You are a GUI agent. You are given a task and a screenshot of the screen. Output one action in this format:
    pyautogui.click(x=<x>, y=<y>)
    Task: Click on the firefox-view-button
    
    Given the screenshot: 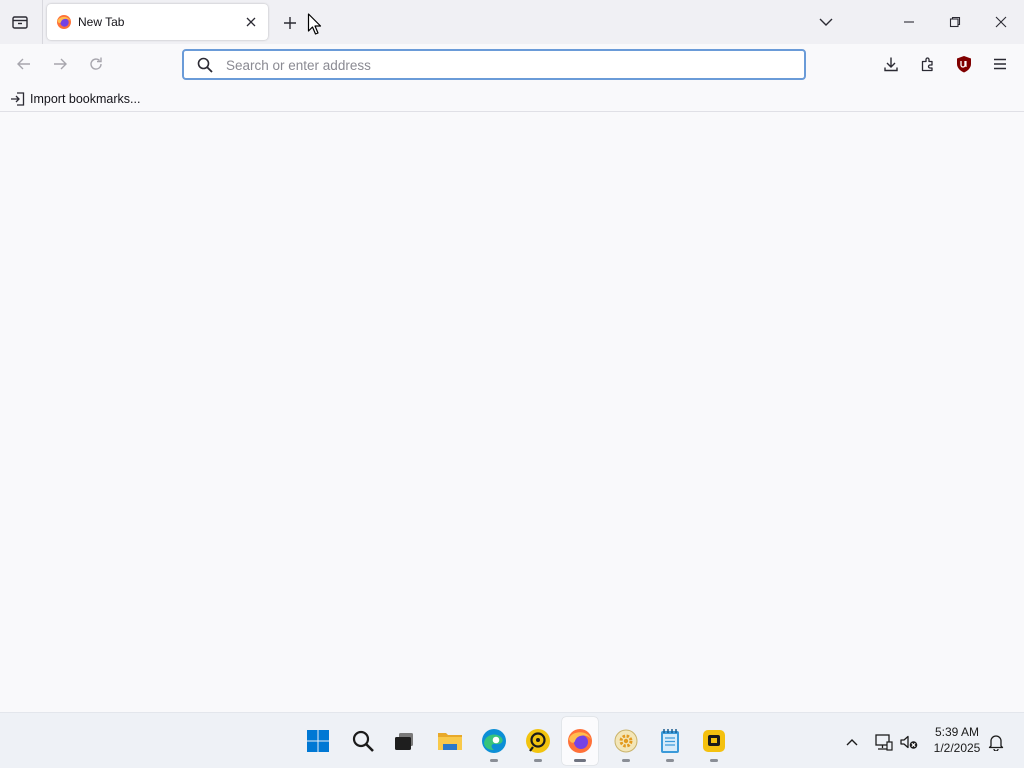 What is the action you would take?
    pyautogui.click(x=20, y=22)
    